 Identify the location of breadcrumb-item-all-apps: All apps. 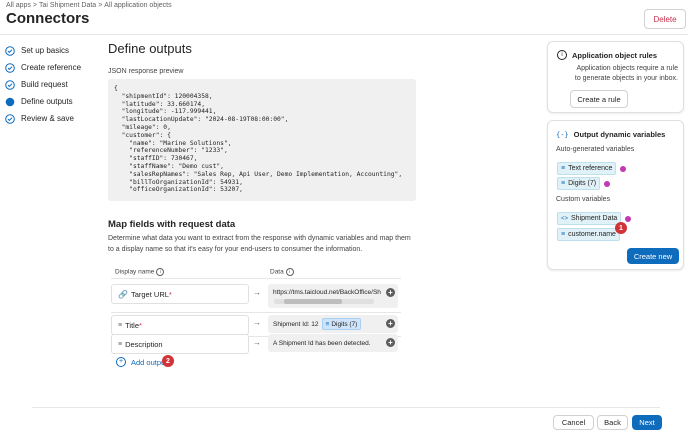
(18, 5).